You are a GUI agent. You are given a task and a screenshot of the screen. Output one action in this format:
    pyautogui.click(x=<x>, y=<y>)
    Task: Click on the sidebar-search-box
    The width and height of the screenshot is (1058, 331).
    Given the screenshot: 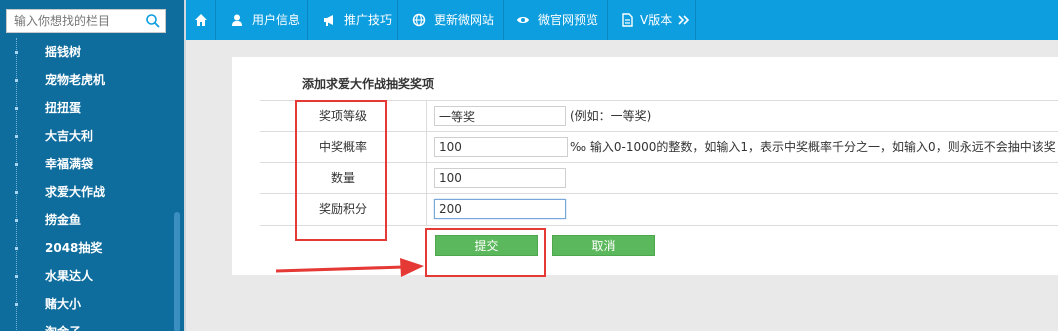 What is the action you would take?
    pyautogui.click(x=86, y=21)
    